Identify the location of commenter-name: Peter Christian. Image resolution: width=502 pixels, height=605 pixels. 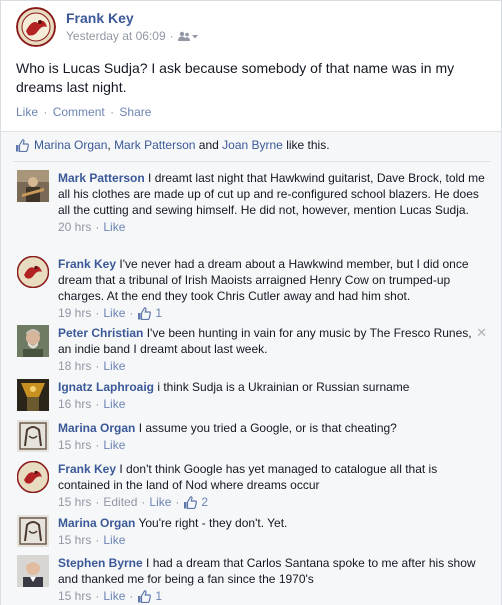
(100, 333).